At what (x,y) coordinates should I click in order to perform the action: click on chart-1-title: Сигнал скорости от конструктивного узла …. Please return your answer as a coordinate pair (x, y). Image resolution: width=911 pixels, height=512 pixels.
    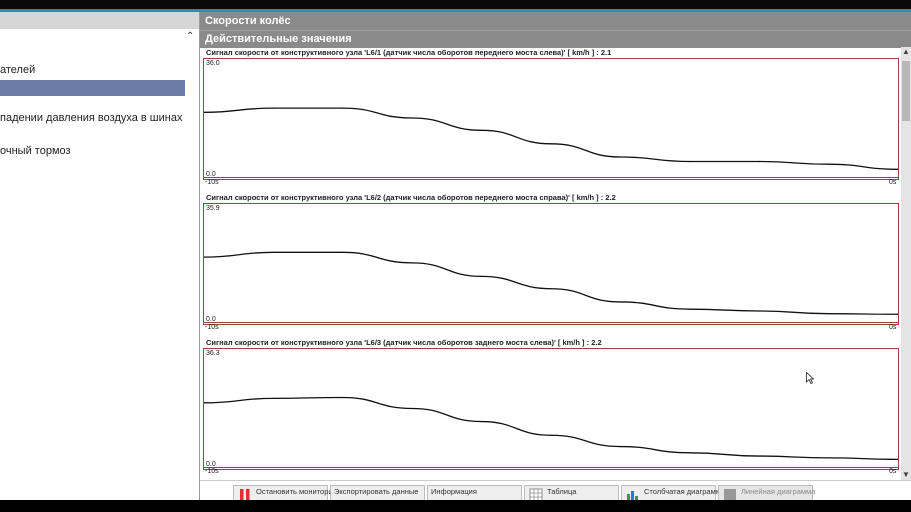
    Looking at the image, I should click on (409, 52).